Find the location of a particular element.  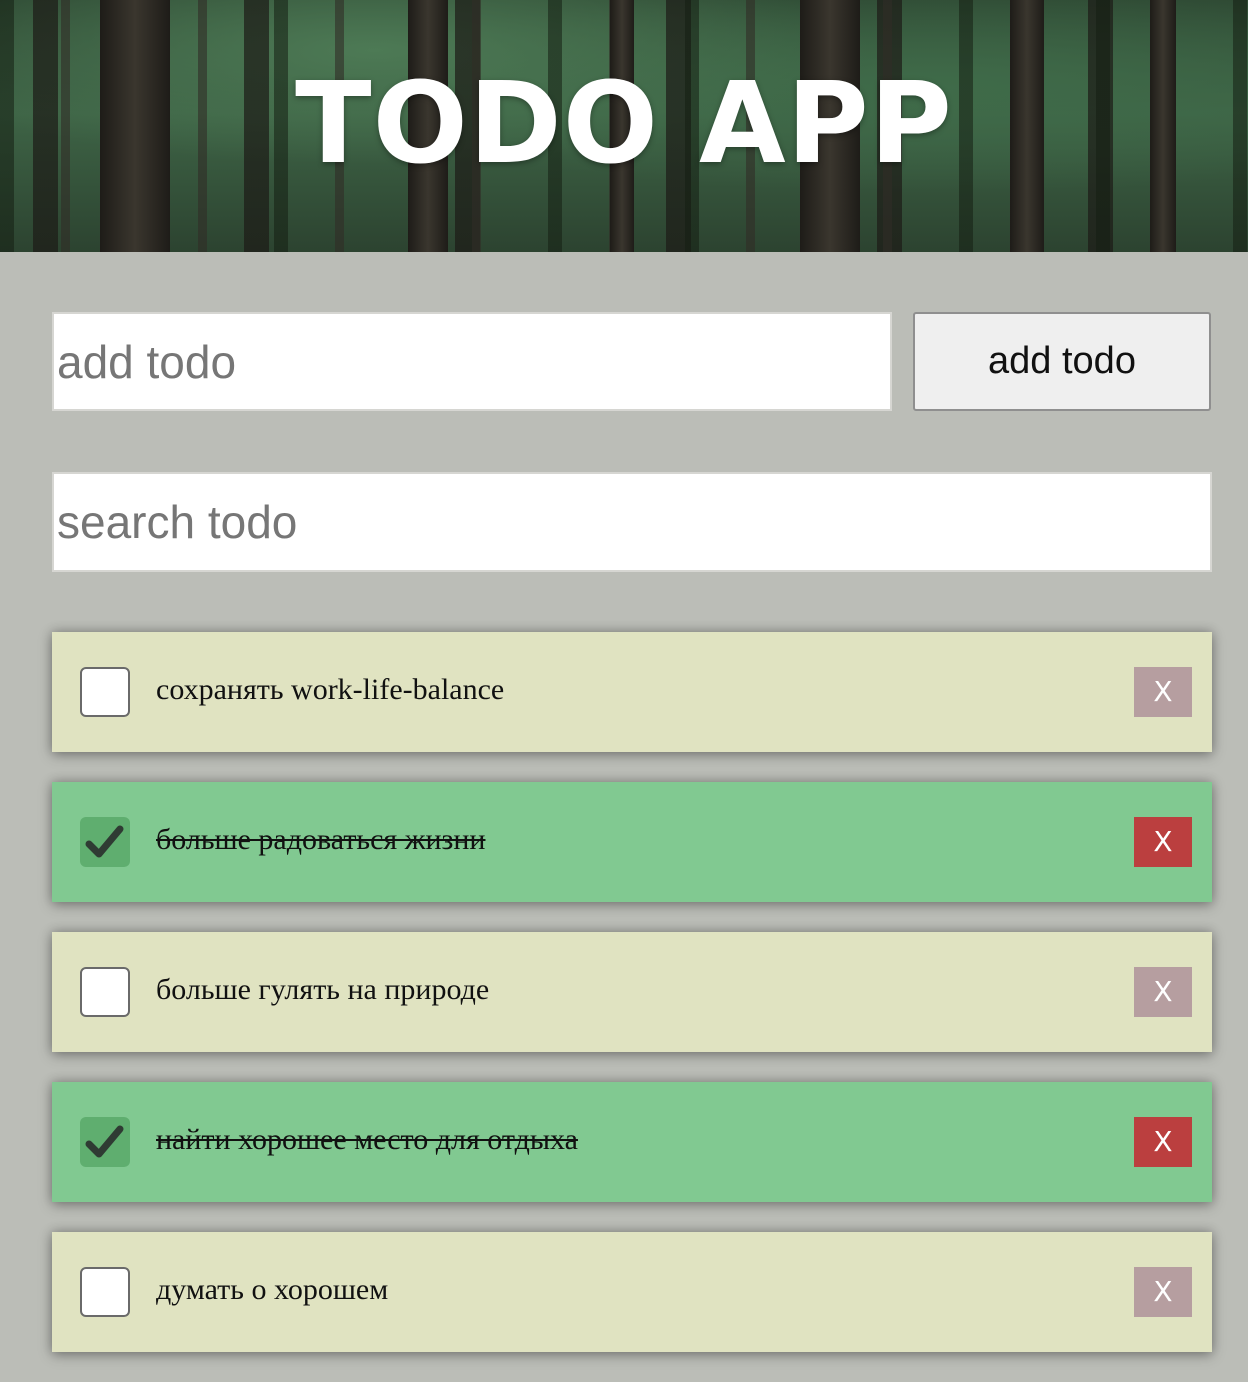

add-todo-input is located at coordinates (472, 361).